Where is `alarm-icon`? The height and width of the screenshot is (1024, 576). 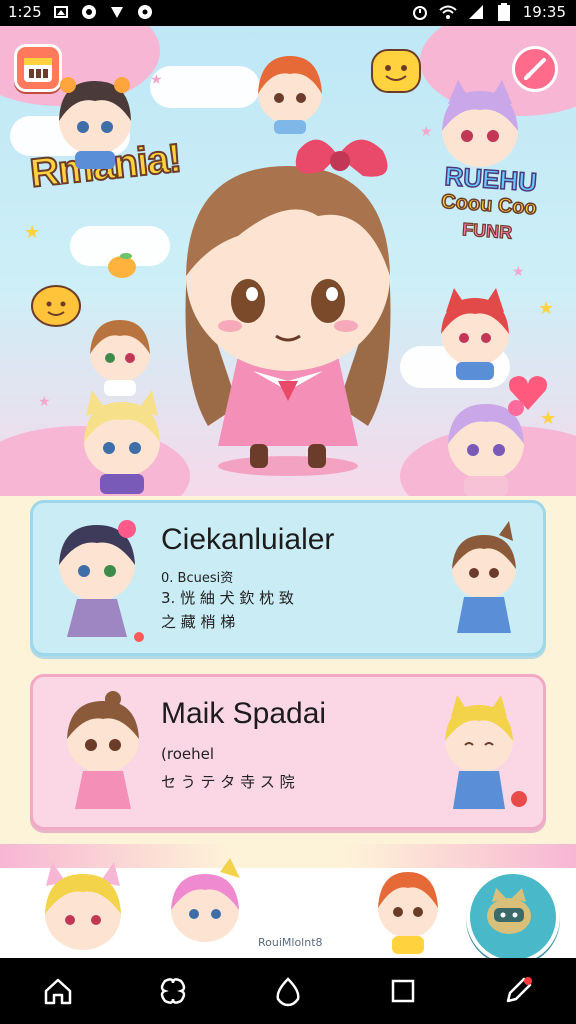
alarm-icon is located at coordinates (420, 12).